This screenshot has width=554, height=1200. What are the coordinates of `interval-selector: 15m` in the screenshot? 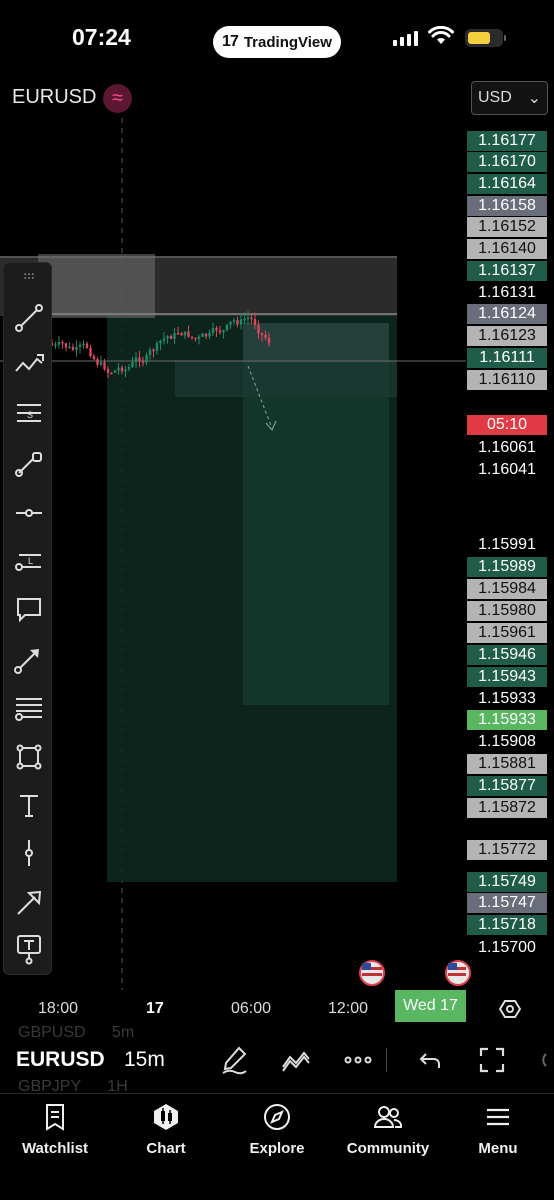 It's located at (144, 1060).